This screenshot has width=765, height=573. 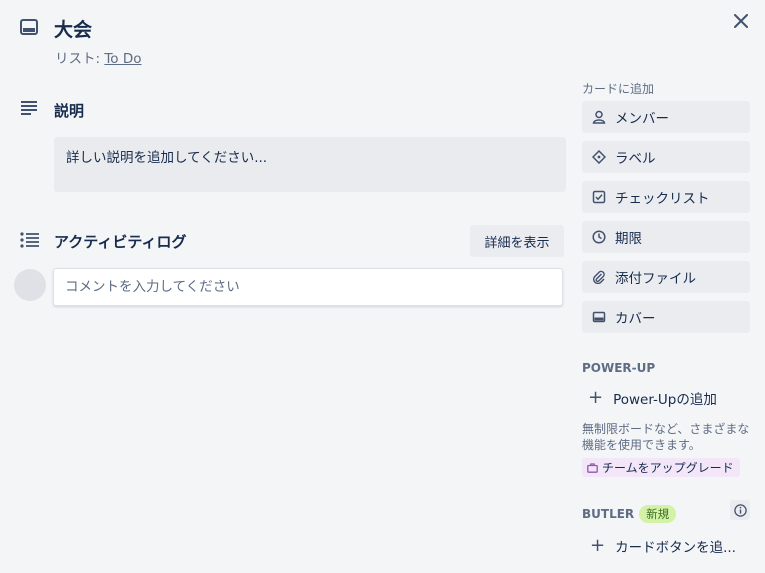 What do you see at coordinates (120, 242) in the screenshot?
I see `activity-heading: アクティビティログ` at bounding box center [120, 242].